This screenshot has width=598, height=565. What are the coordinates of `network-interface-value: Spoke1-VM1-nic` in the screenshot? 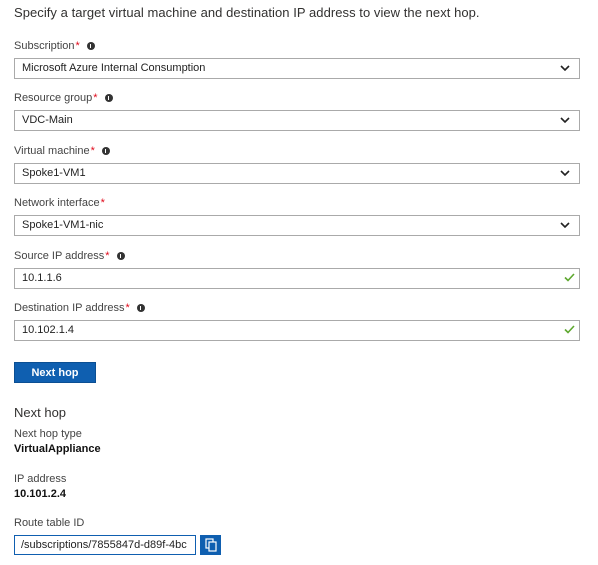 It's located at (63, 225).